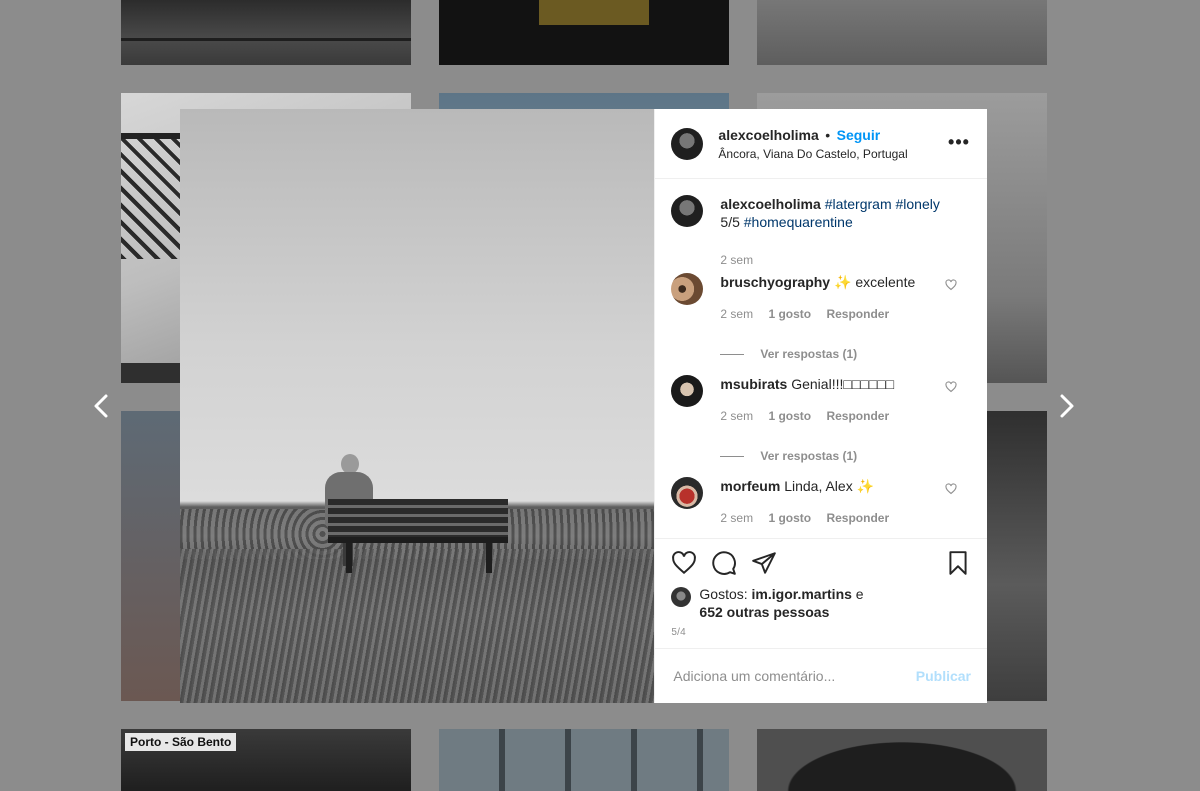 The height and width of the screenshot is (791, 1200). I want to click on bookmark-icon, so click(958, 563).